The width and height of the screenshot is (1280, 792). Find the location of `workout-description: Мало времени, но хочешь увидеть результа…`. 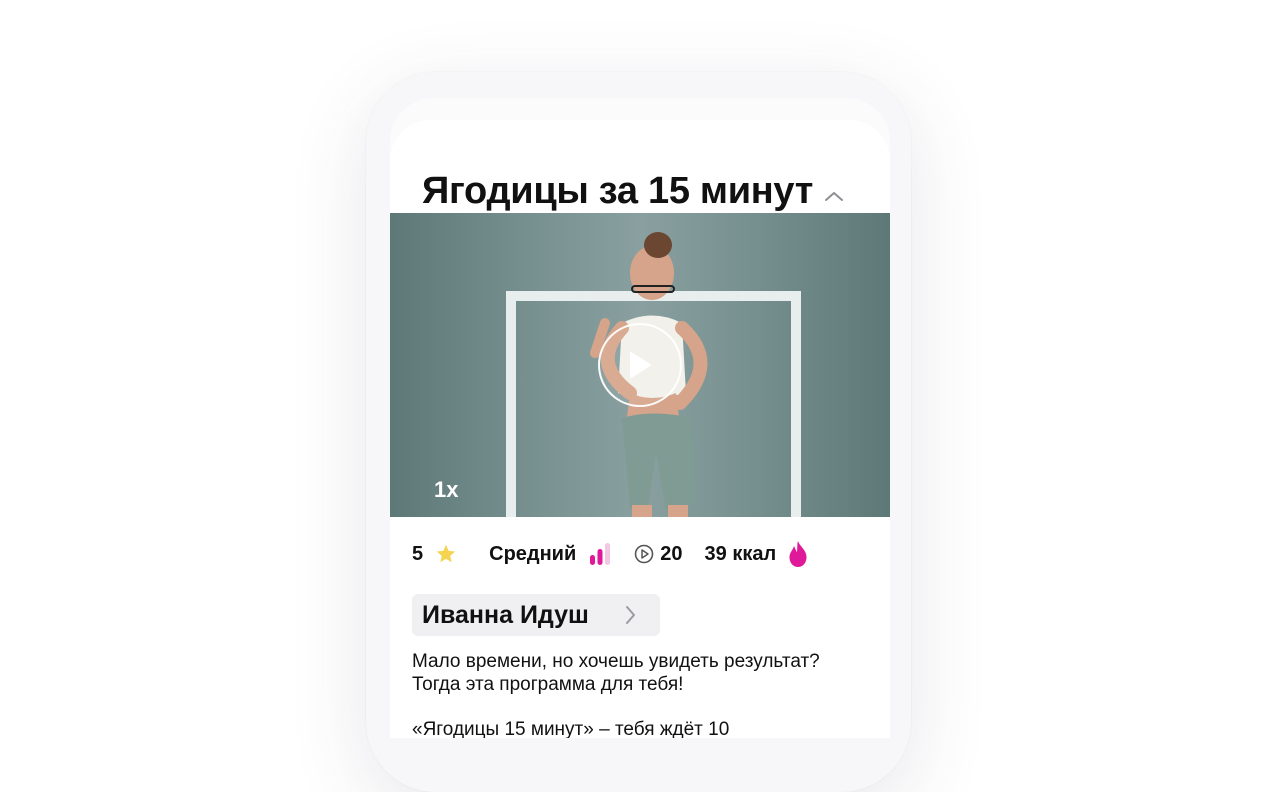

workout-description: Мало времени, но хочешь увидеть результа… is located at coordinates (642, 694).